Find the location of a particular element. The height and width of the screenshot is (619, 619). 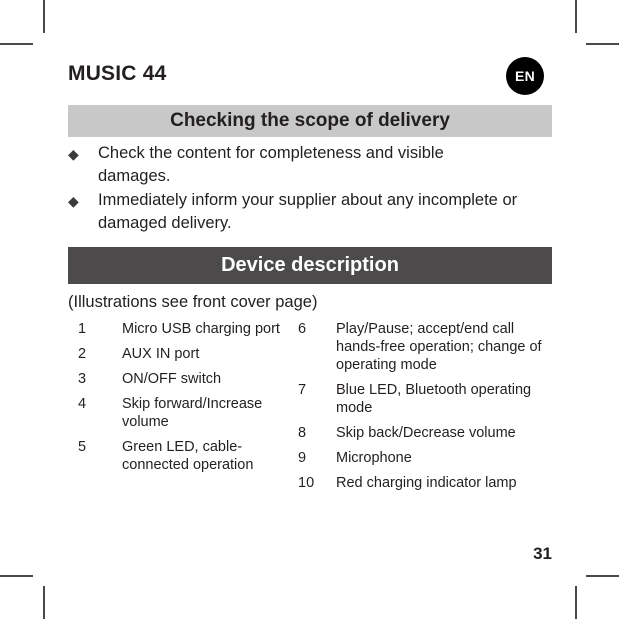

list-item: 1 Micro USB charging port is located at coordinates (183, 329).